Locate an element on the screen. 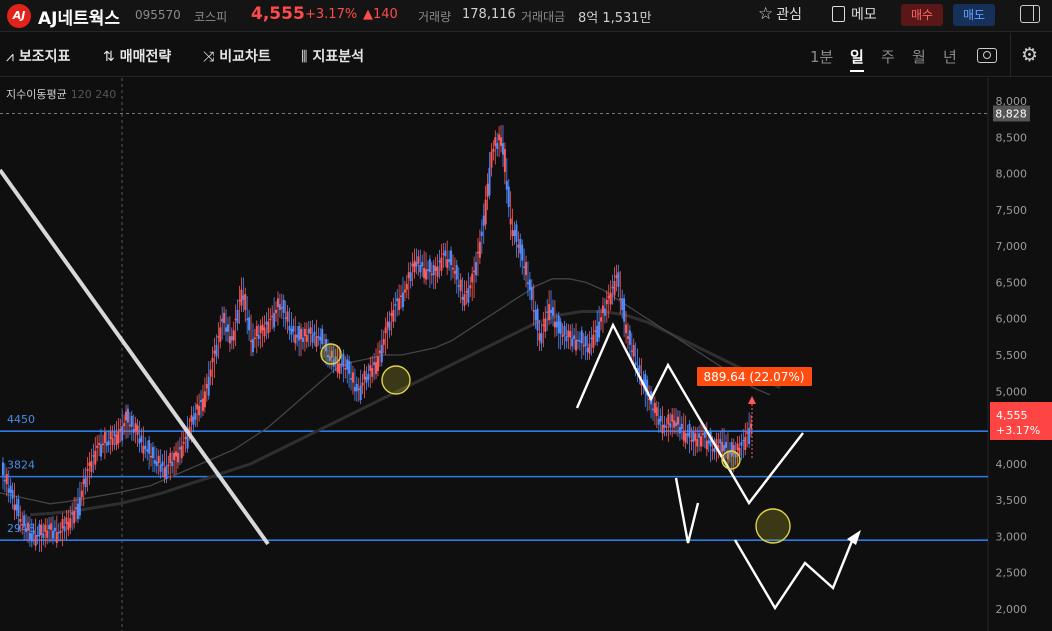 The height and width of the screenshot is (631, 1052). camera-icon is located at coordinates (987, 55).